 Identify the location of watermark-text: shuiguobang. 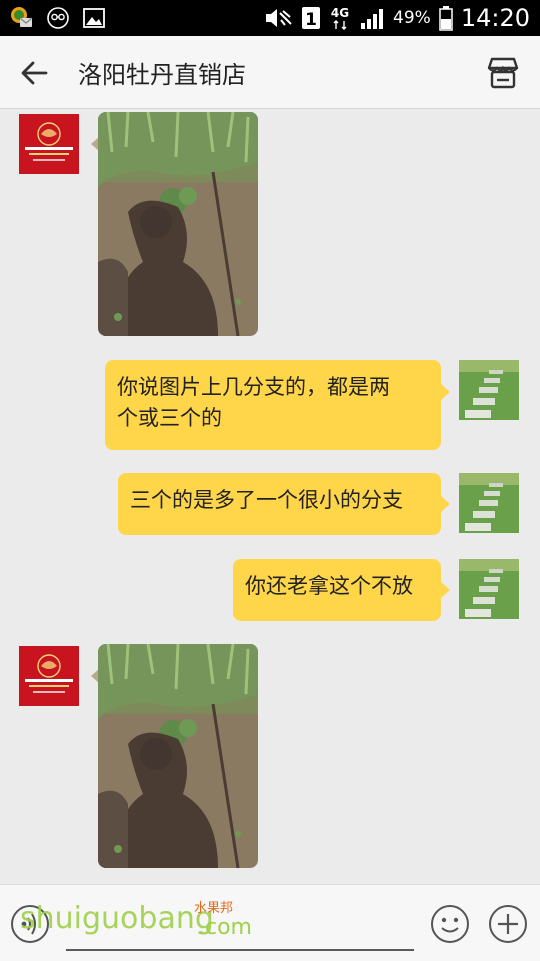
(117, 918).